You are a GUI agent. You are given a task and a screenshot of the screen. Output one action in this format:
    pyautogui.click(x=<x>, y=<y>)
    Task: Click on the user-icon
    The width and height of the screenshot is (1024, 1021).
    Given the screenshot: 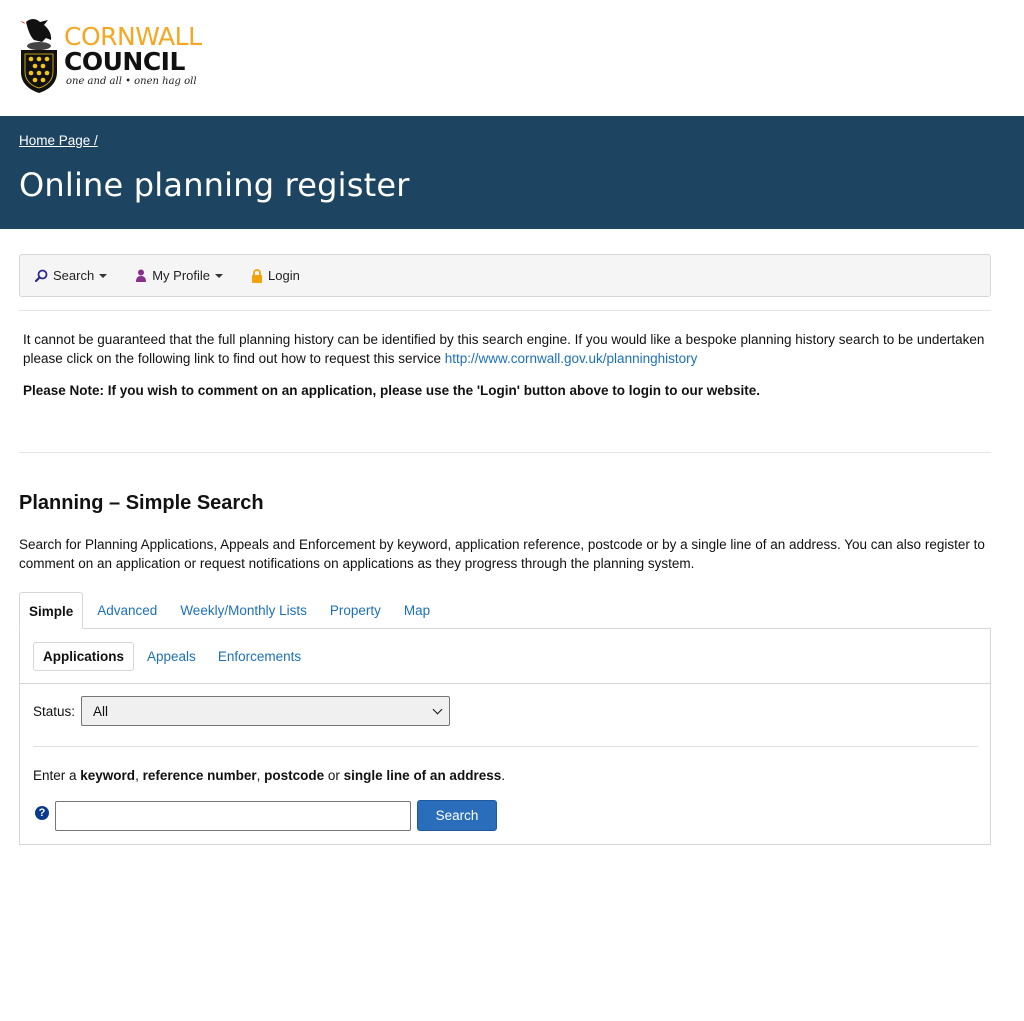 What is the action you would take?
    pyautogui.click(x=141, y=275)
    